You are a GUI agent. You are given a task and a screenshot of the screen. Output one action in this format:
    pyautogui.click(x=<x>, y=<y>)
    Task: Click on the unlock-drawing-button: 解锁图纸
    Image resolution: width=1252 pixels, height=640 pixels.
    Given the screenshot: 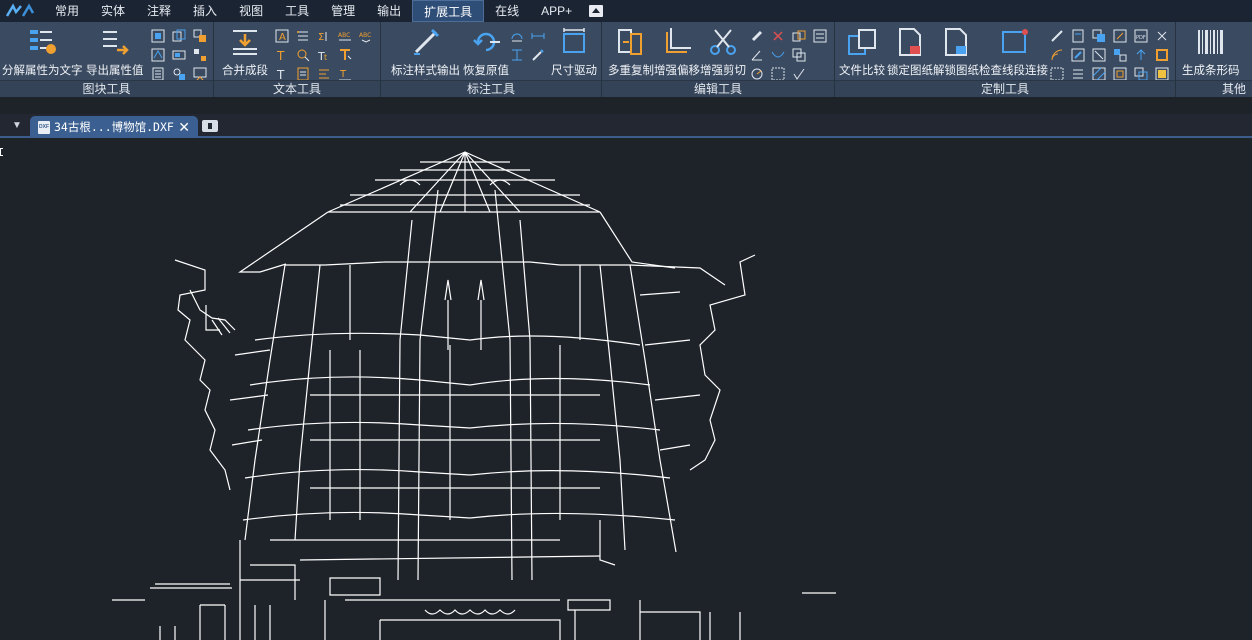 What is the action you would take?
    pyautogui.click(x=956, y=52)
    